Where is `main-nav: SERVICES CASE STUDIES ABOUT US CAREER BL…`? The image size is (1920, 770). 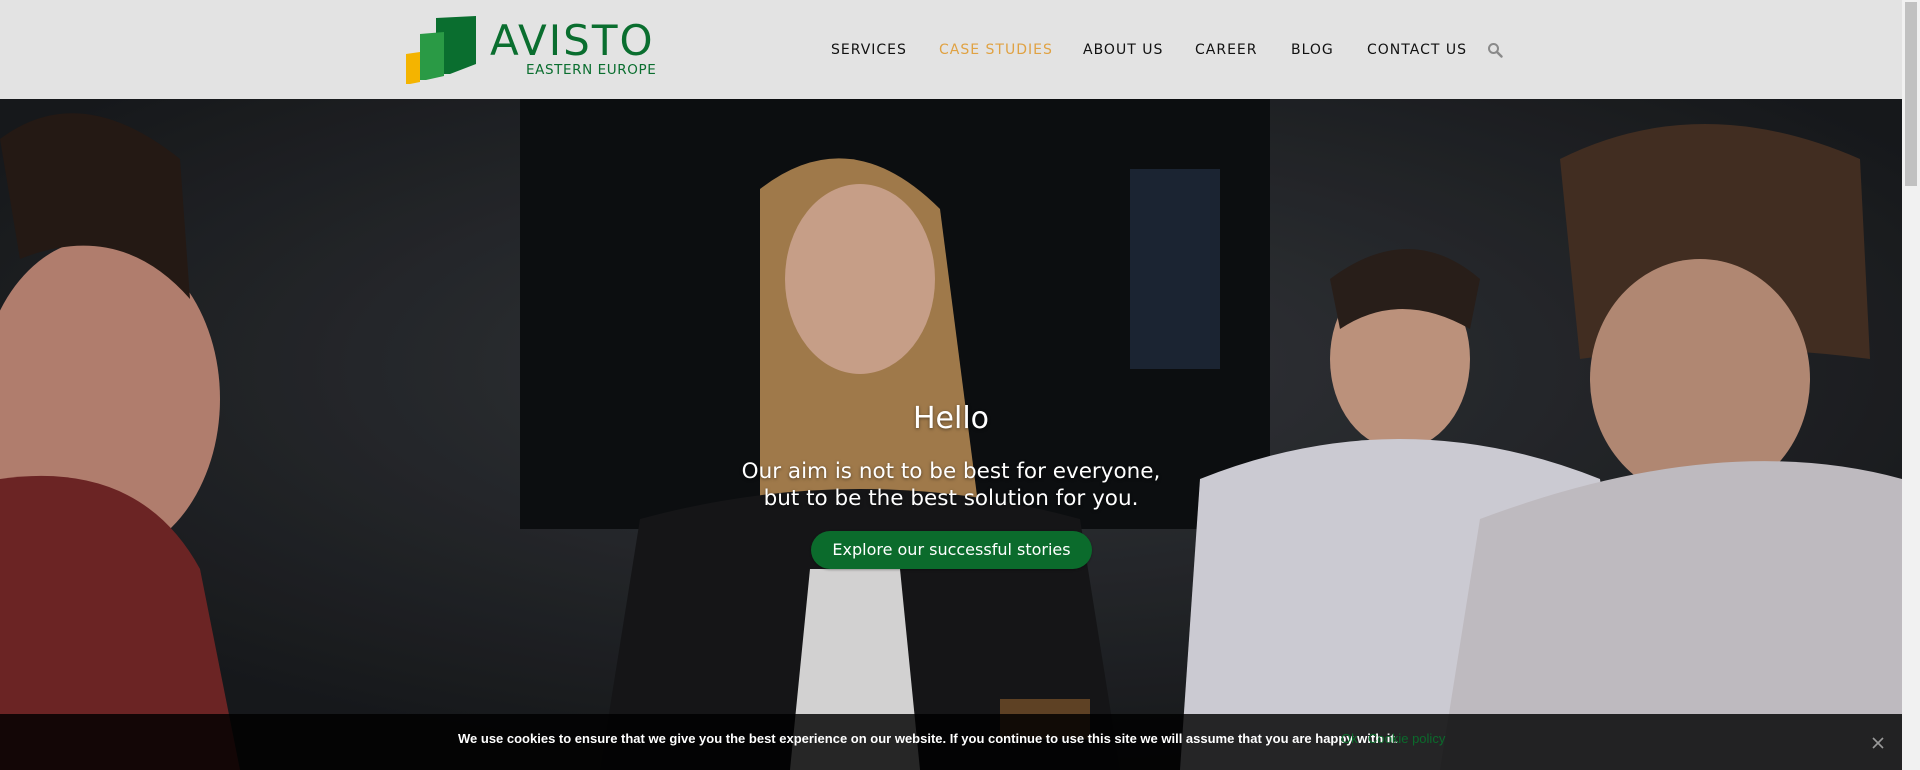 main-nav: SERVICES CASE STUDIES ABOUT US CAREER BL… is located at coordinates (951, 49).